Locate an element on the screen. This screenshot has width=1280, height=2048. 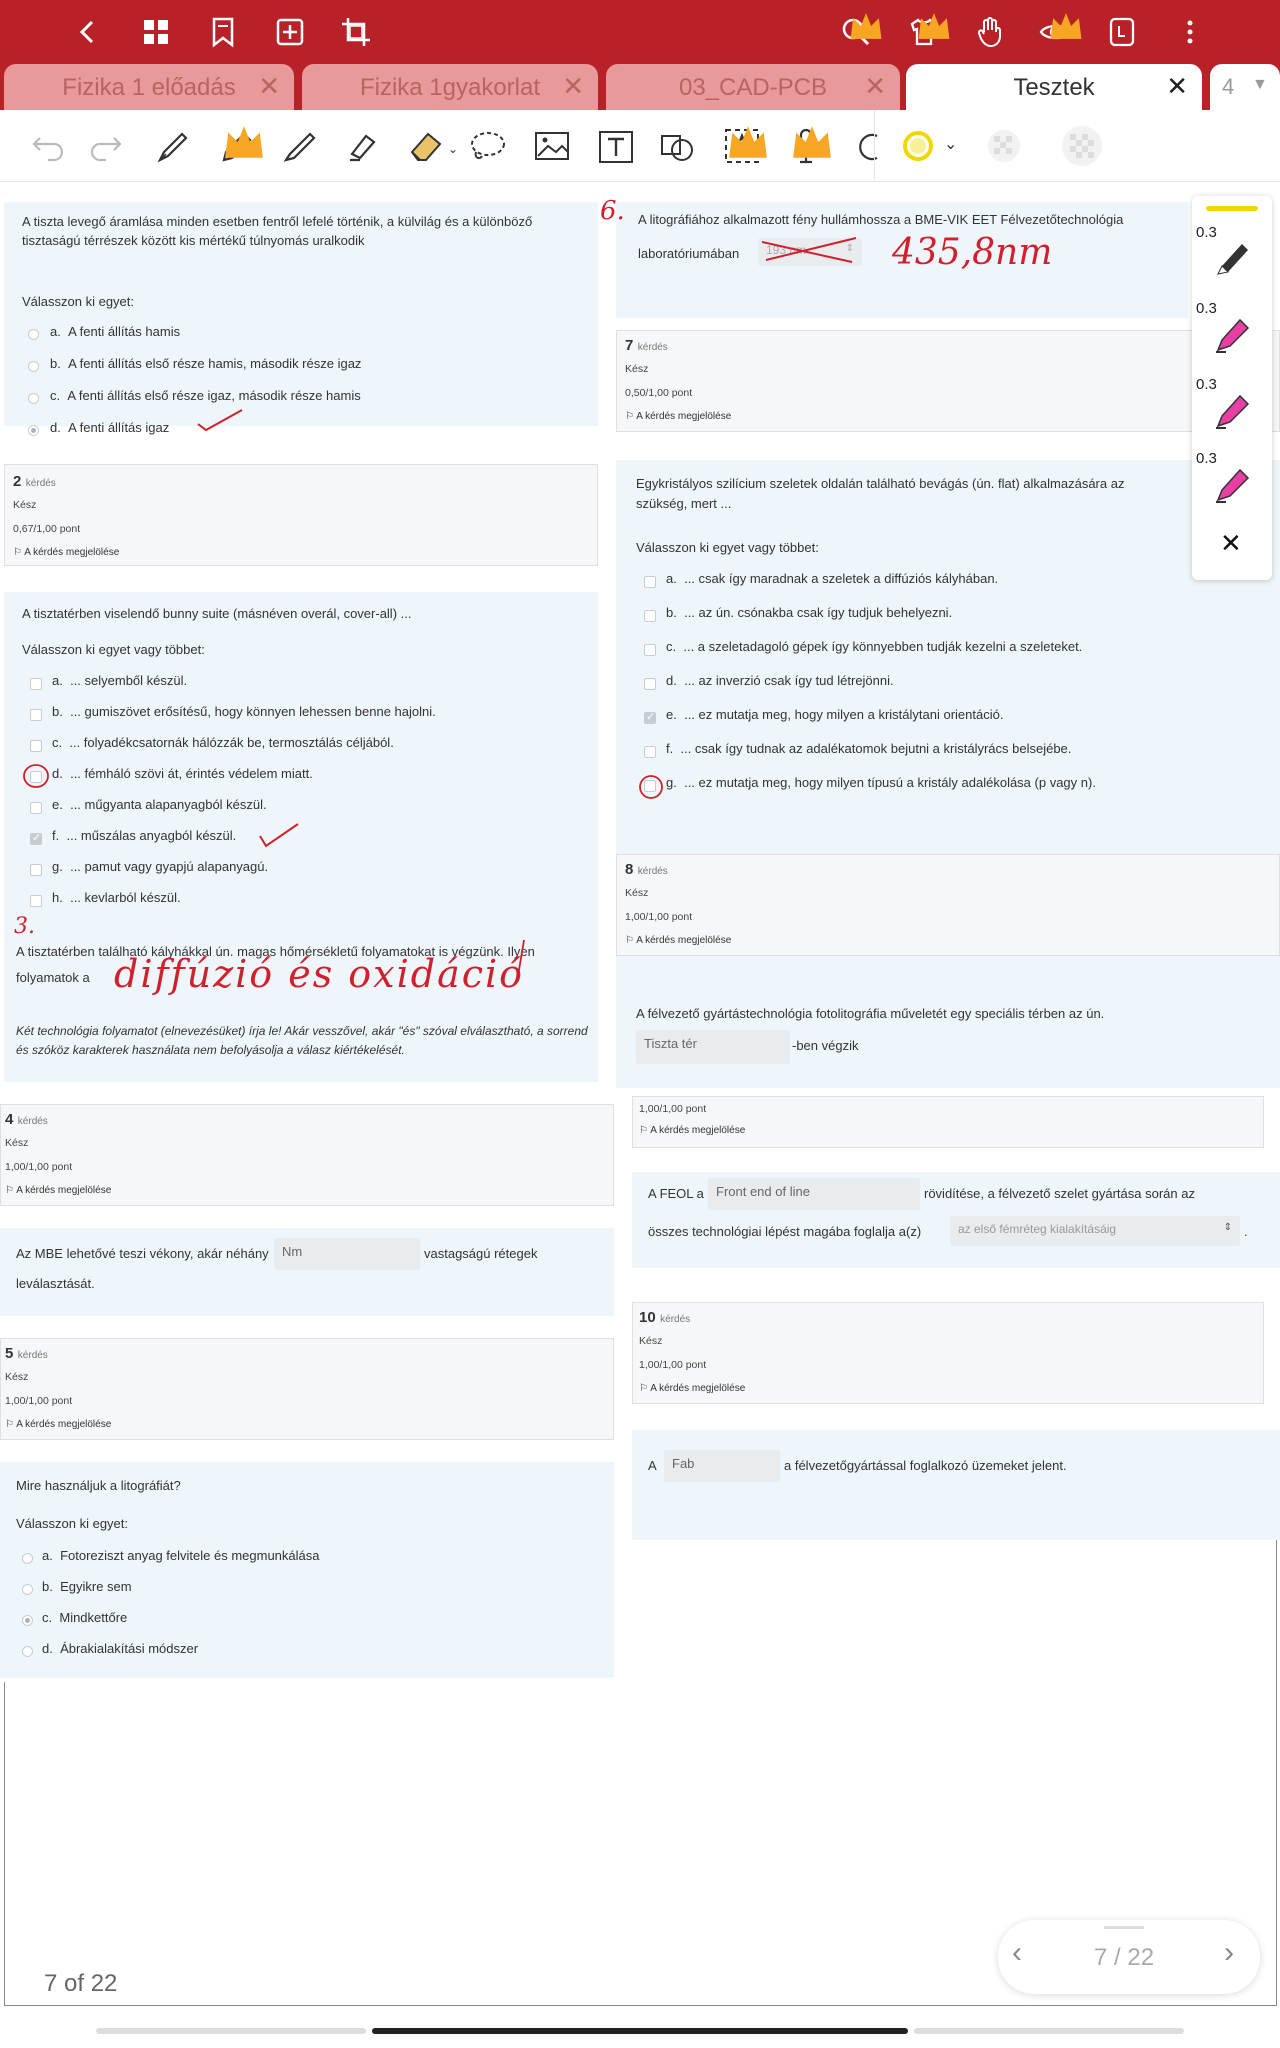
page-border-right is located at coordinates (1276, 1773).